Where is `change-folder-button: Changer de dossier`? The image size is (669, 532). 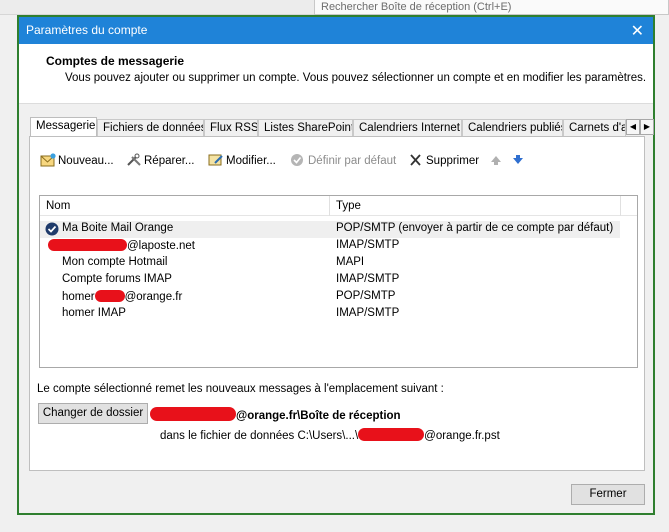
change-folder-button: Changer de dossier is located at coordinates (93, 413).